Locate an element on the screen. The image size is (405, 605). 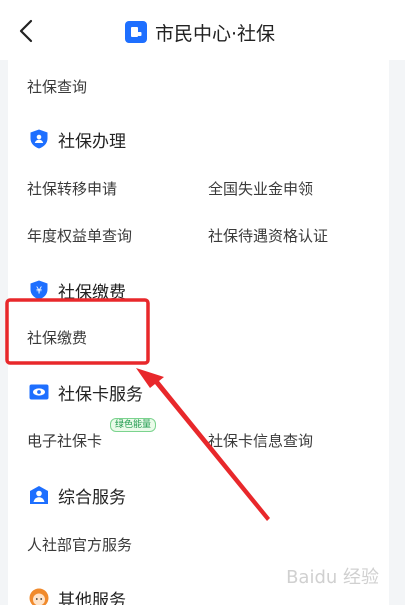
service-item-card-info-query: 社保卡信息查询 is located at coordinates (260, 440).